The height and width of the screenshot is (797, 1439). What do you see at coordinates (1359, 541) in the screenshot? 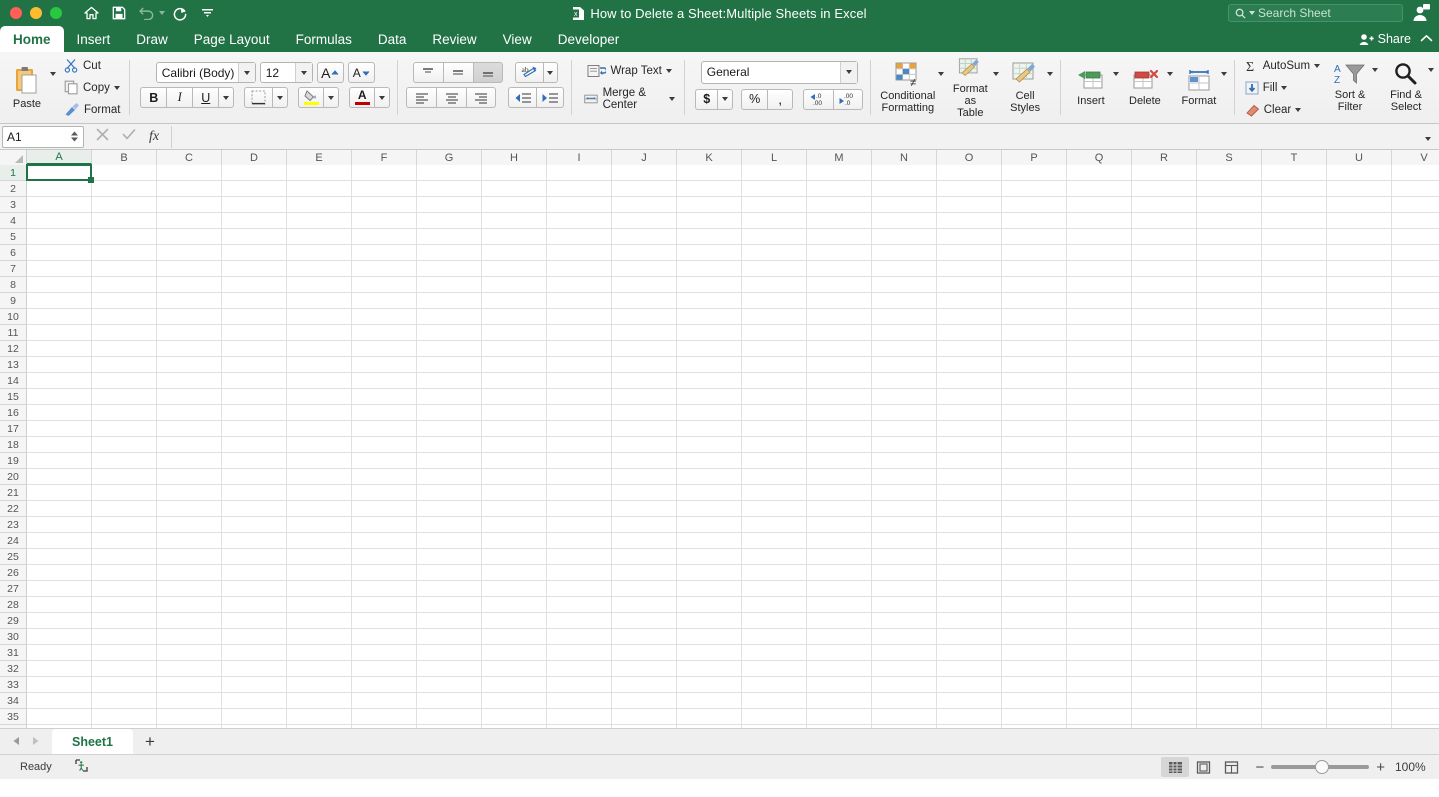
I see `cell-U24` at bounding box center [1359, 541].